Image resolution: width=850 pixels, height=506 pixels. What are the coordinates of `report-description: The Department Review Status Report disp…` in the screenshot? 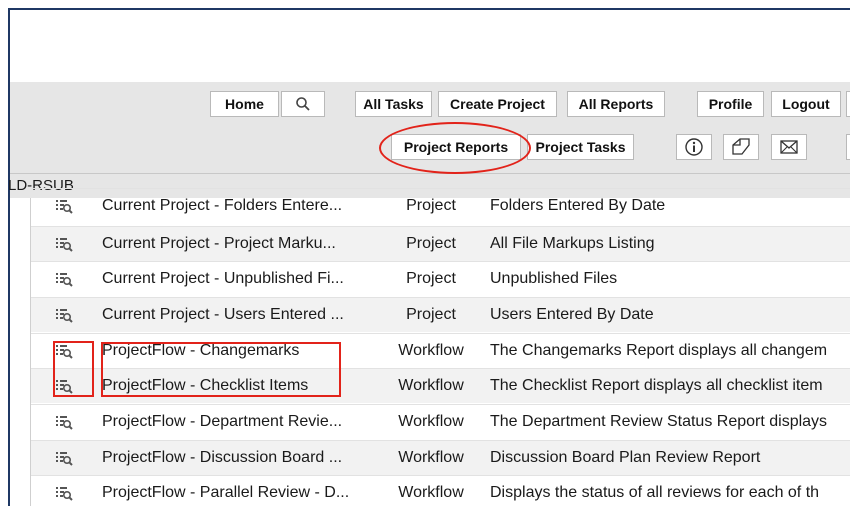 It's located at (659, 421).